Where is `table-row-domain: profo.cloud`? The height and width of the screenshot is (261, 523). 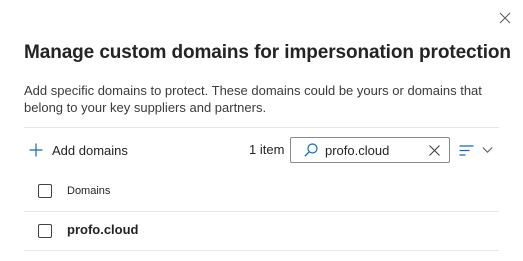
table-row-domain: profo.cloud is located at coordinates (103, 229).